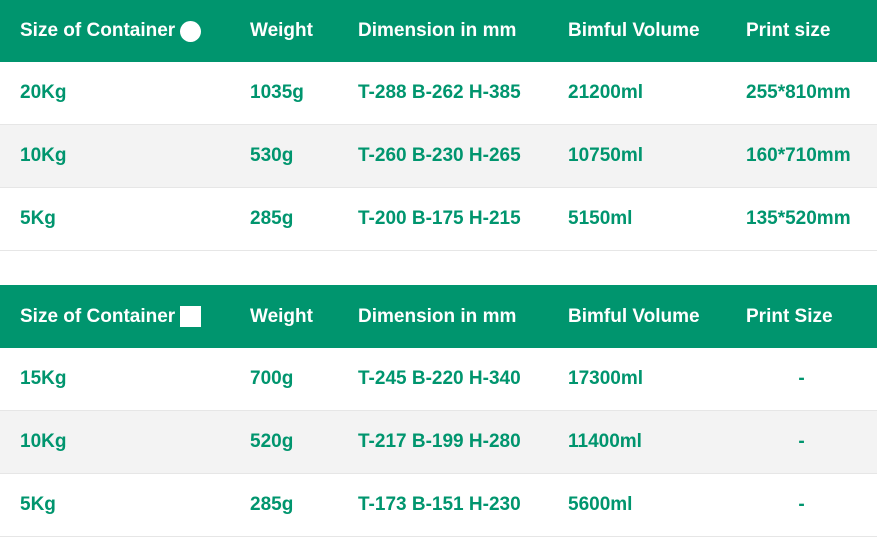  What do you see at coordinates (191, 316) in the screenshot?
I see `square-icon` at bounding box center [191, 316].